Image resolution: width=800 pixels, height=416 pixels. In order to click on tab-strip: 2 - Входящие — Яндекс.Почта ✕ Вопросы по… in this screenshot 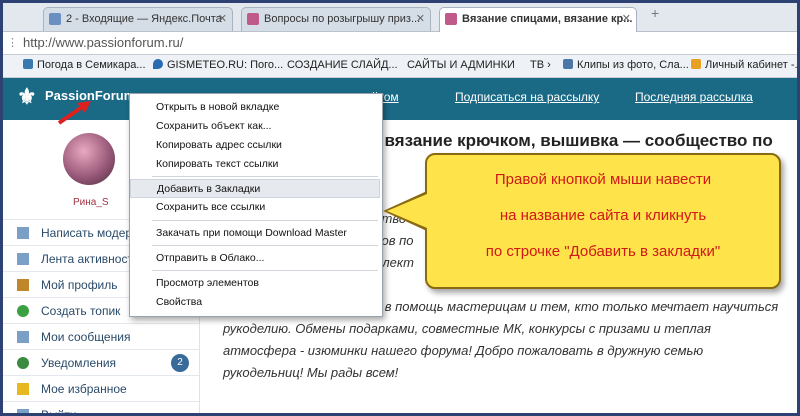, I will do `click(400, 17)`.